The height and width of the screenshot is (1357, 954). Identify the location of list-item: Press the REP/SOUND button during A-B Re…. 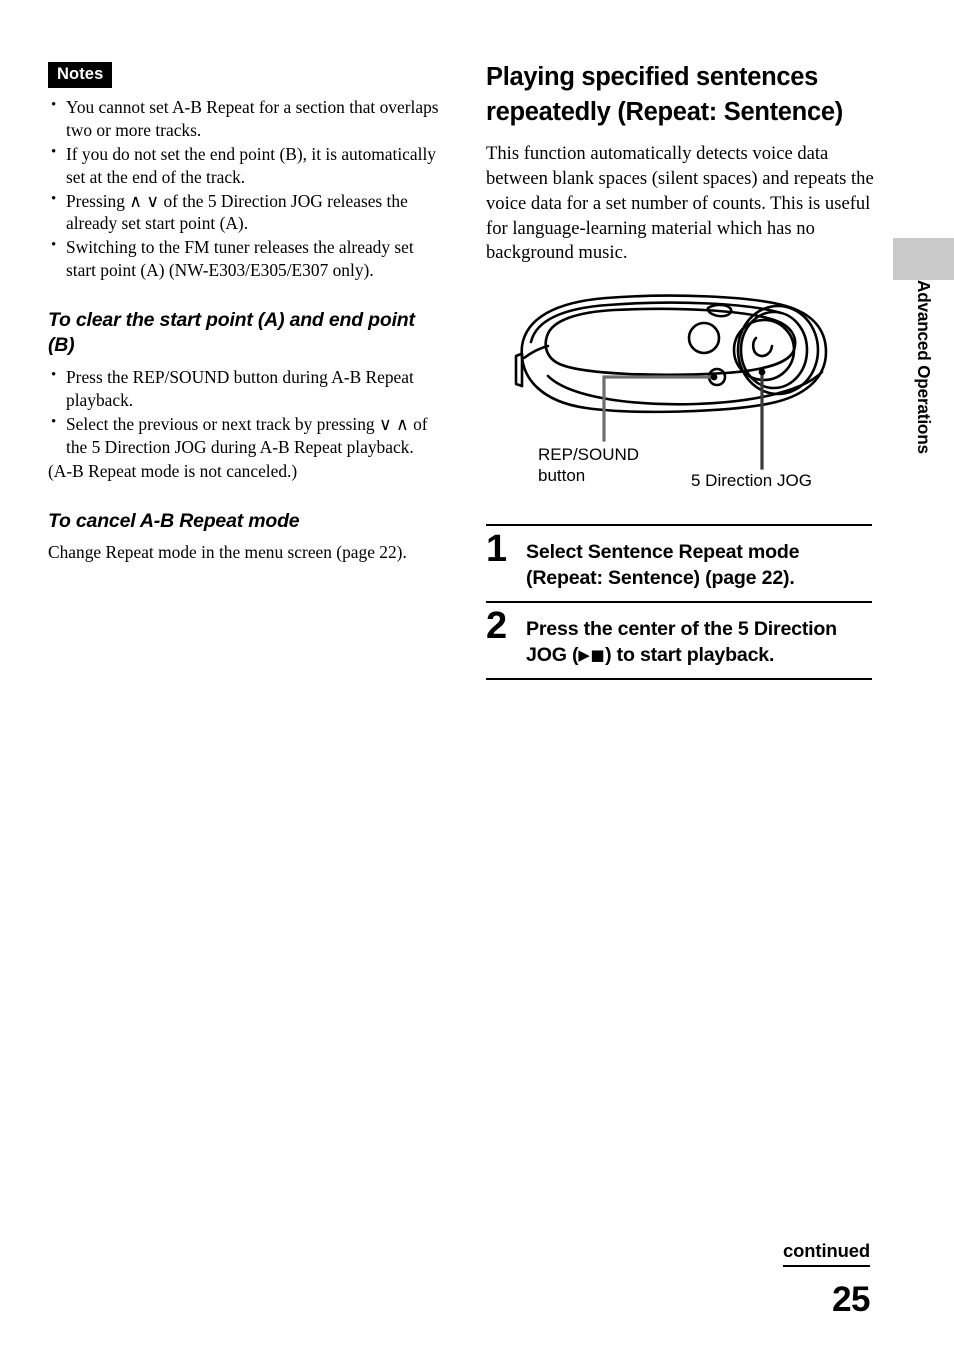
(246, 389).